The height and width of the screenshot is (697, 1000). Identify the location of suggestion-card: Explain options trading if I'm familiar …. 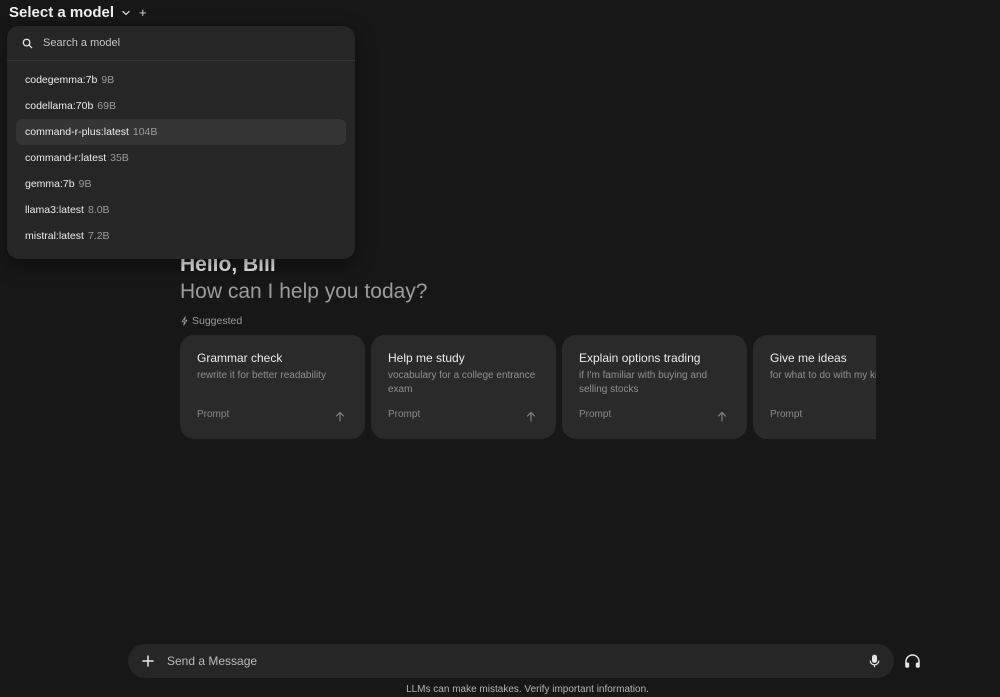
(654, 387).